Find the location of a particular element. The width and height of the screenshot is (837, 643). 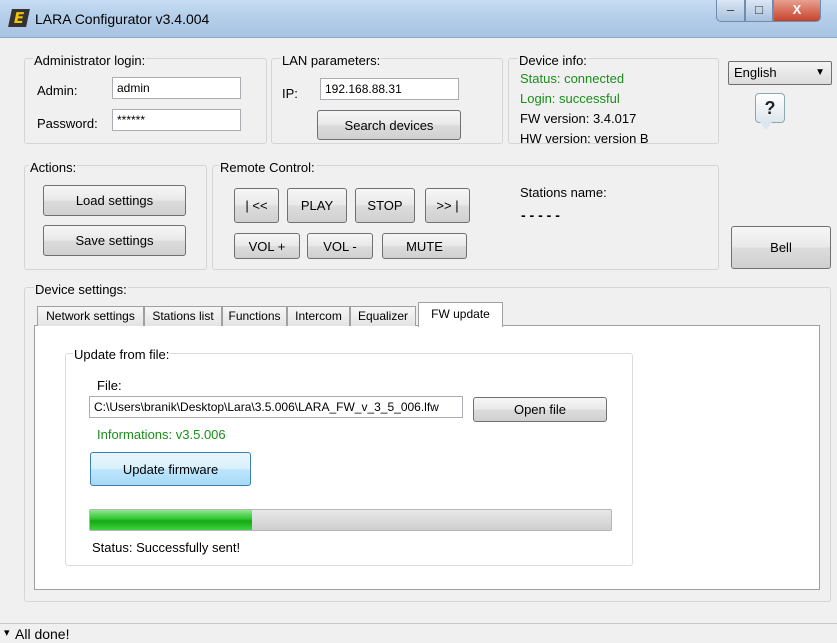

help-icon: ? is located at coordinates (770, 108).